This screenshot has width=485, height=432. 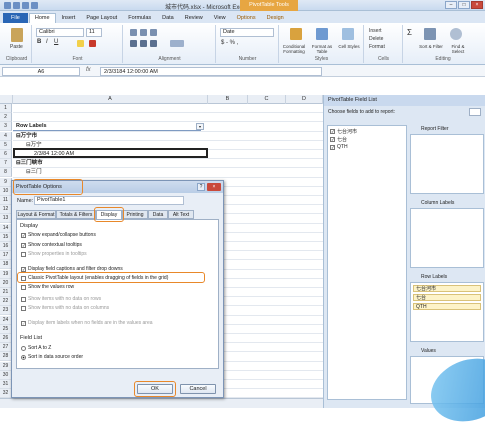 I want to click on paste-button: Paste, so click(x=16, y=47).